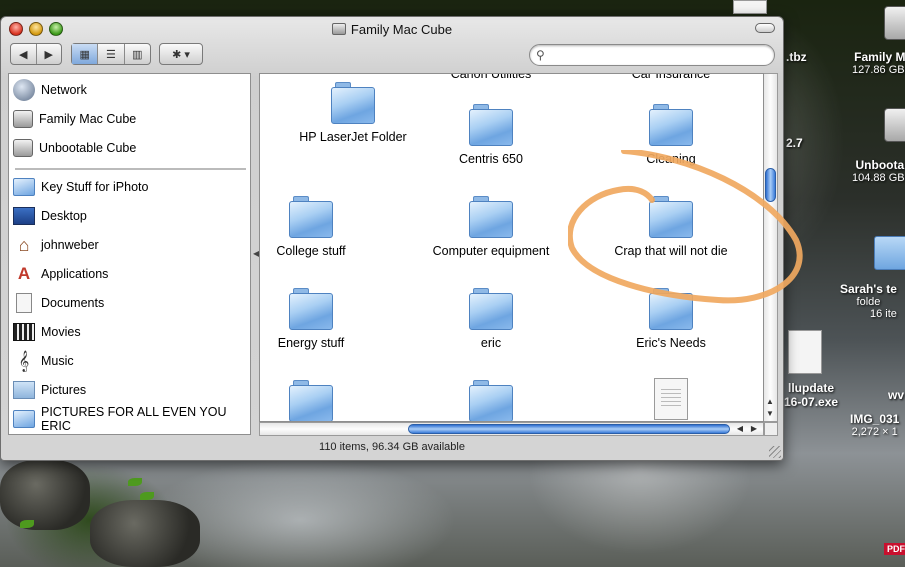 Image resolution: width=905 pixels, height=567 pixels. Describe the element at coordinates (878, 171) in the screenshot. I see `desktop-item-unbootable: Unboota 104.88 GB,` at that location.